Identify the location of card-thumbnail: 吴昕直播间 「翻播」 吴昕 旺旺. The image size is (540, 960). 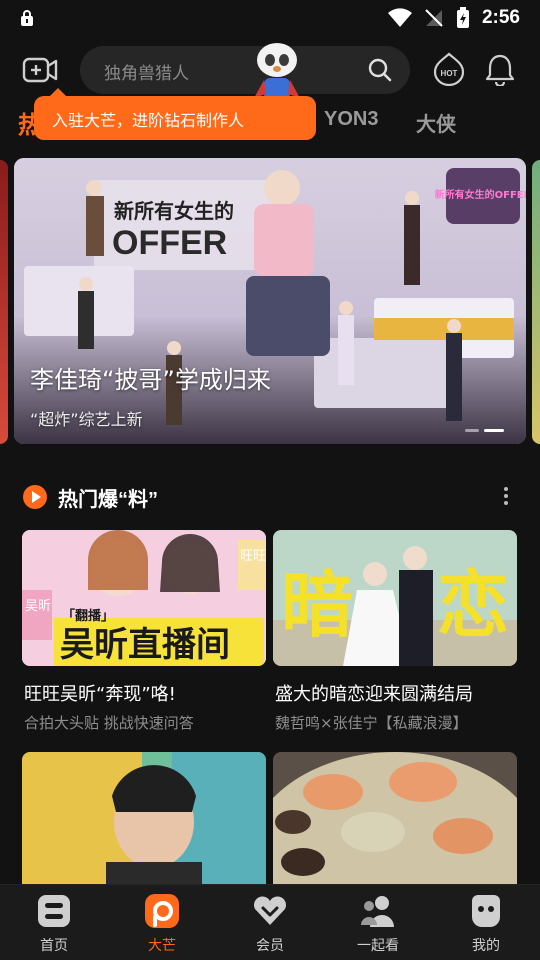
(144, 598).